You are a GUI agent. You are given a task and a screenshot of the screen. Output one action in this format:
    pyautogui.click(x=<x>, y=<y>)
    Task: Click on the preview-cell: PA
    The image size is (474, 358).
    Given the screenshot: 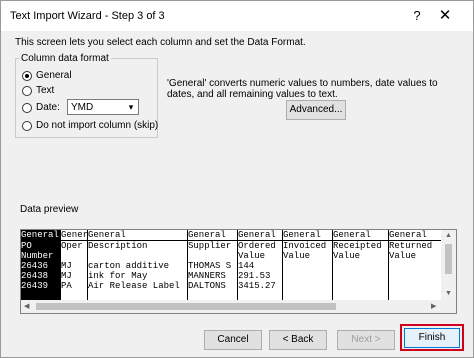 What is the action you would take?
    pyautogui.click(x=66, y=286)
    